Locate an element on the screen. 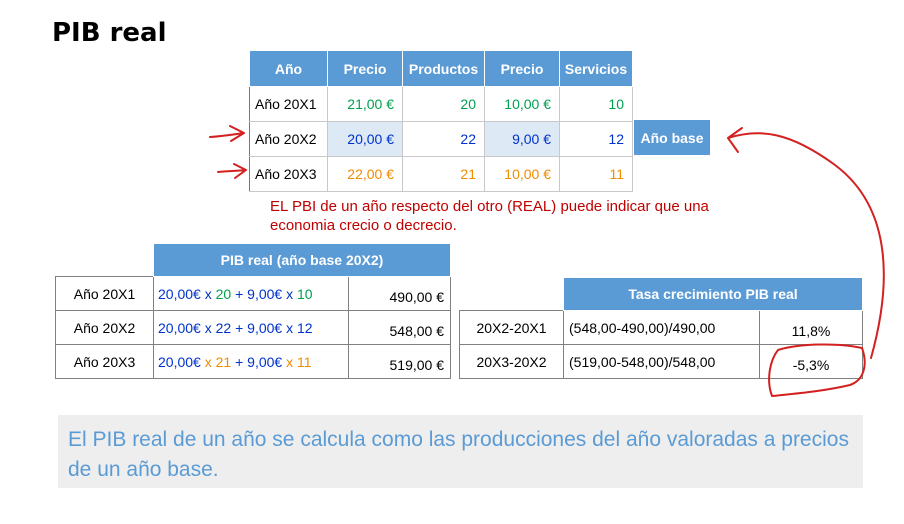  circle-mark-icon is located at coordinates (817, 370).